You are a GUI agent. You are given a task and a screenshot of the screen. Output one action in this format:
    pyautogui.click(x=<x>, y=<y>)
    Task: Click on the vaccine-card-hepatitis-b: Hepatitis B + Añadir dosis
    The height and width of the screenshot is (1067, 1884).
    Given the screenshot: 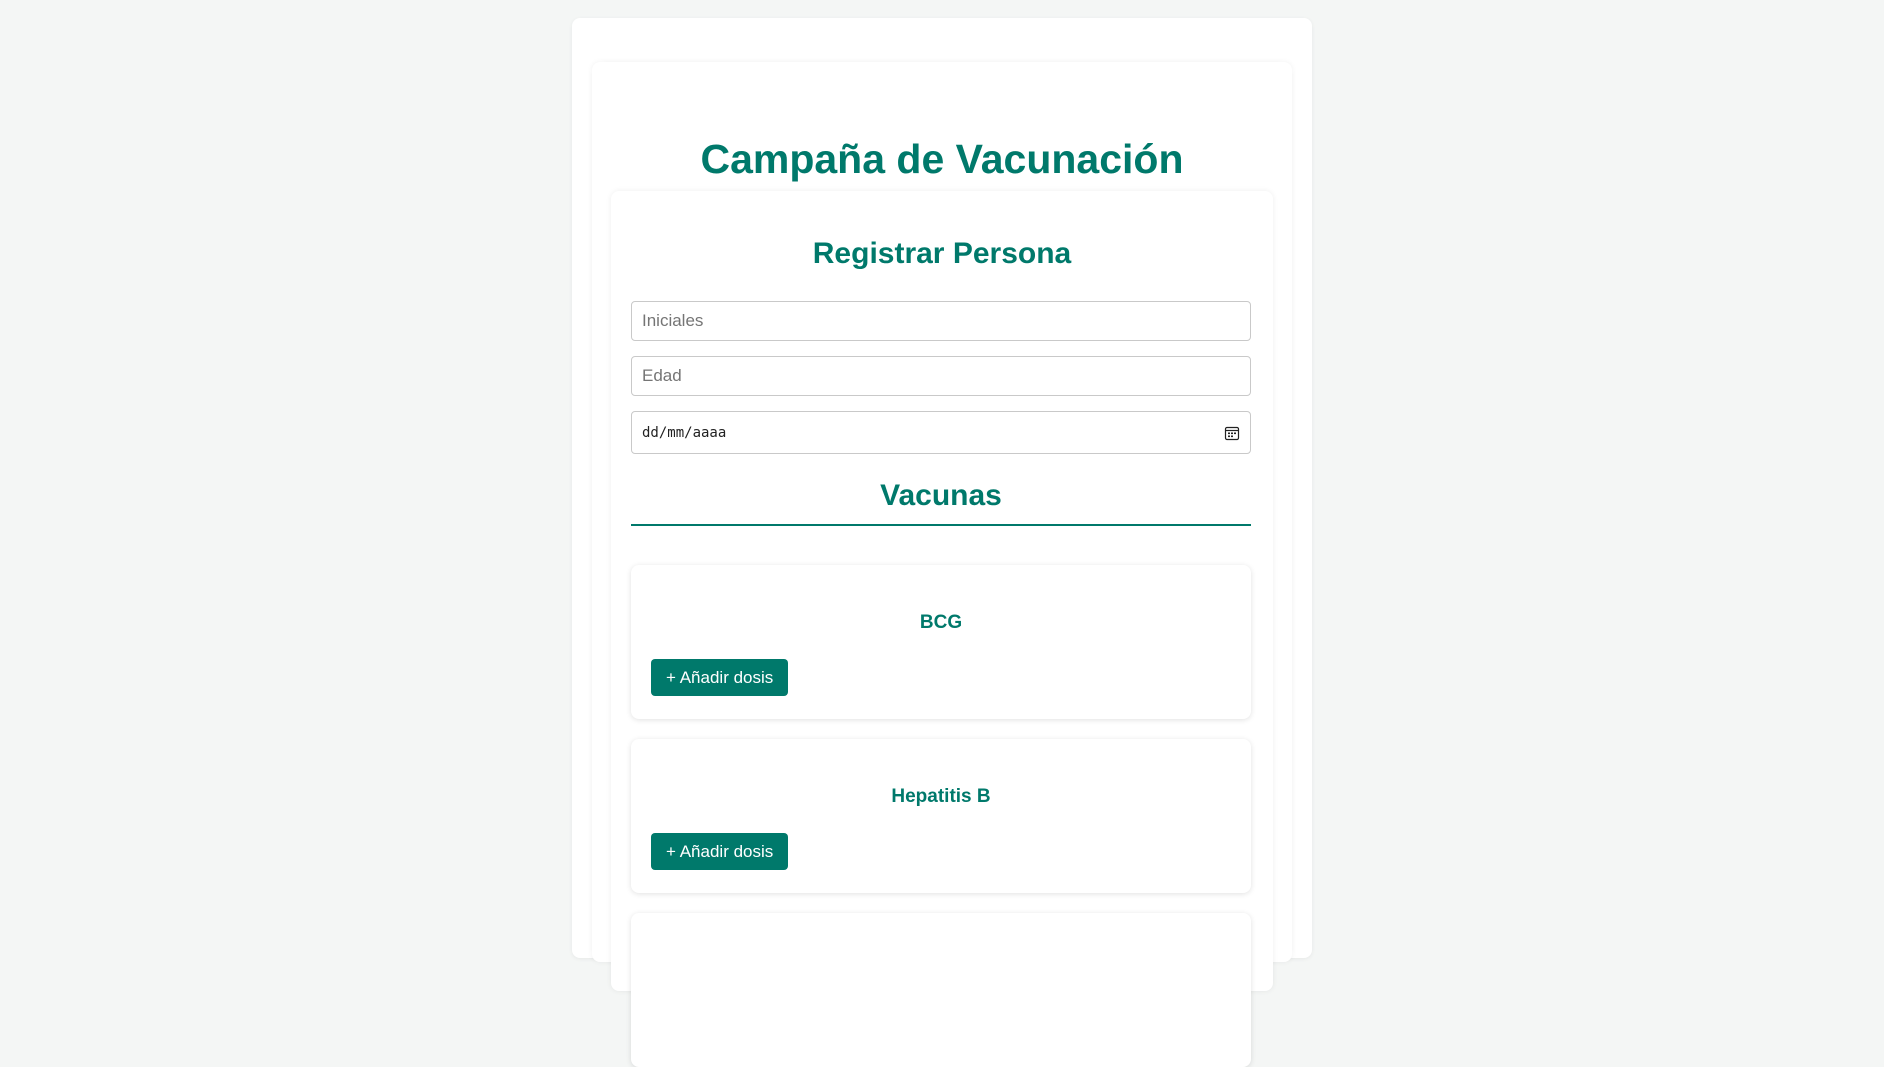 What is the action you would take?
    pyautogui.click(x=941, y=816)
    